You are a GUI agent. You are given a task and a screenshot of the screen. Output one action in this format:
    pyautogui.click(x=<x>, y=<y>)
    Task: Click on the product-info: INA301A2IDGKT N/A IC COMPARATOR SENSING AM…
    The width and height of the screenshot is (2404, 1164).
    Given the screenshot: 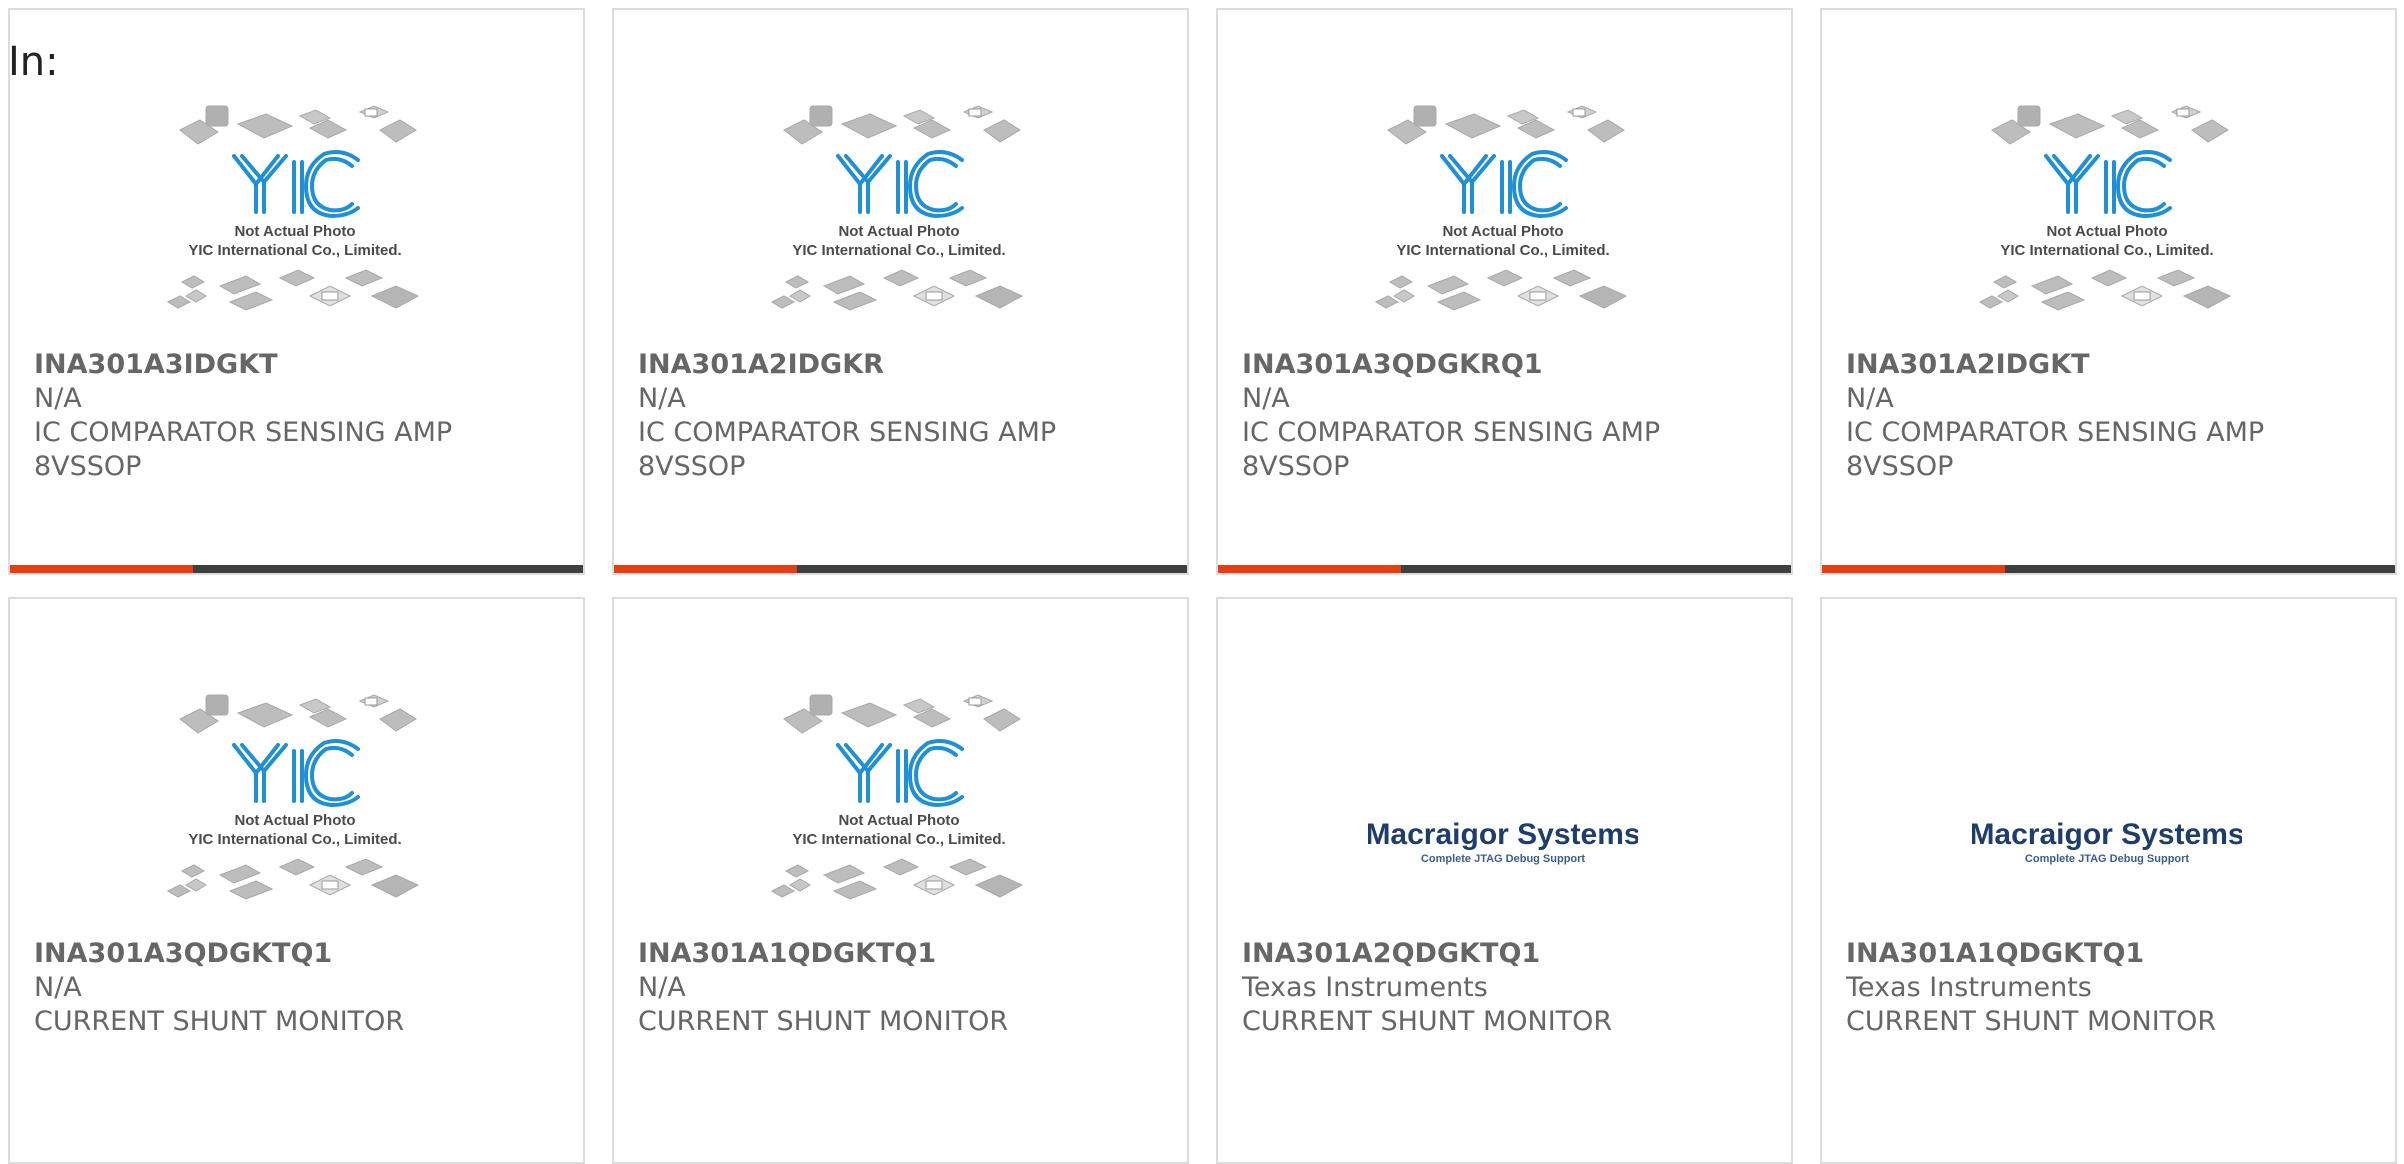 What is the action you would take?
    pyautogui.click(x=2106, y=416)
    